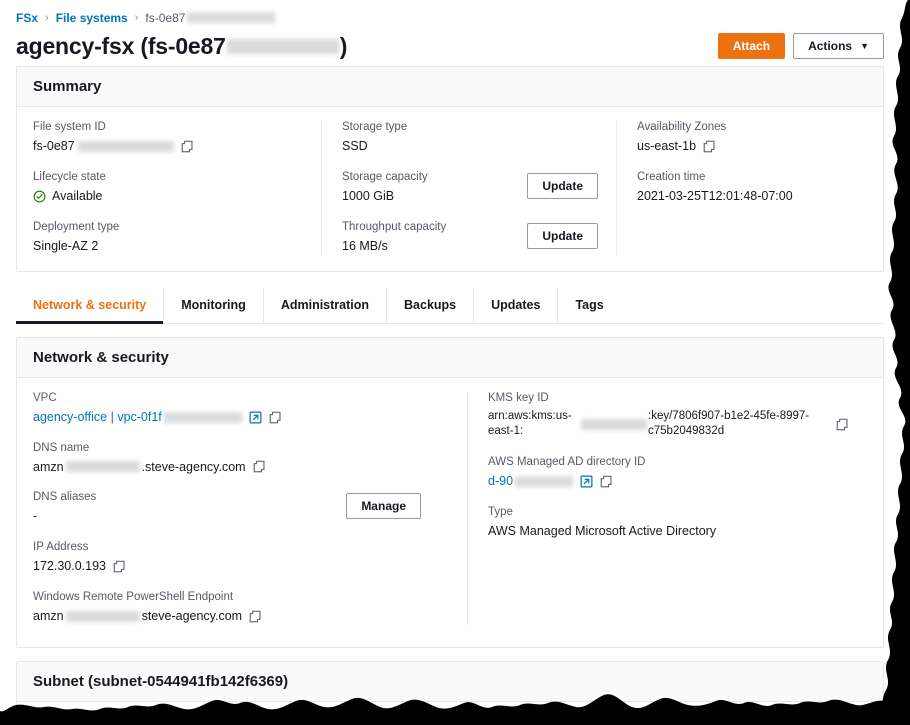  Describe the element at coordinates (588, 305) in the screenshot. I see `tab-tags: Tags` at that location.